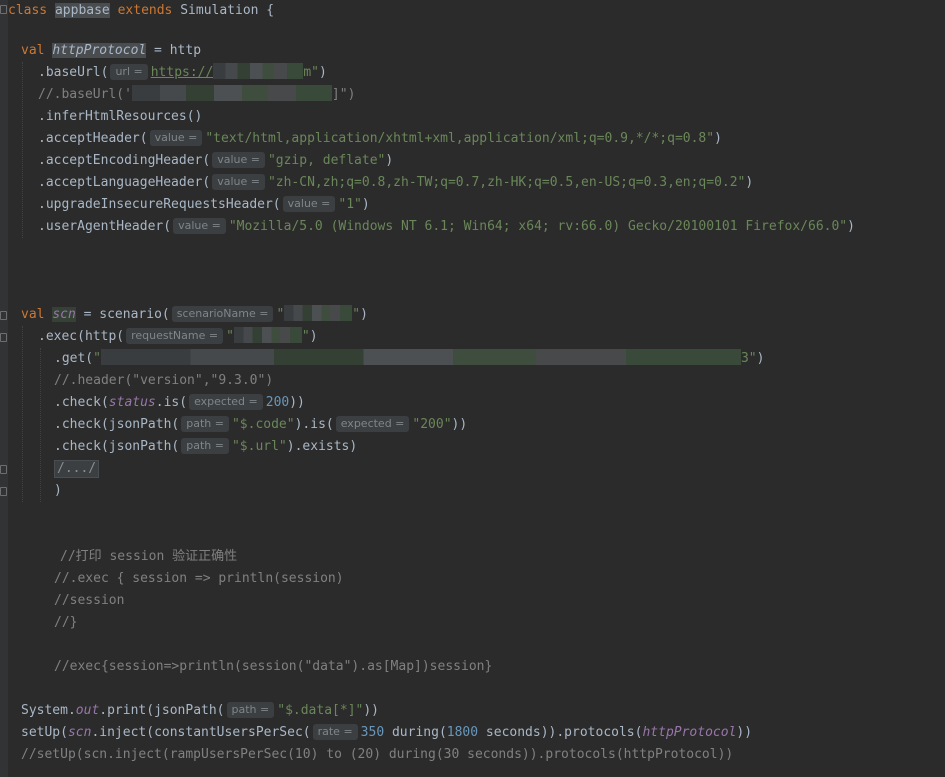 Image resolution: width=945 pixels, height=777 pixels. Describe the element at coordinates (99, 50) in the screenshot. I see `code-token: httpProtocol` at that location.